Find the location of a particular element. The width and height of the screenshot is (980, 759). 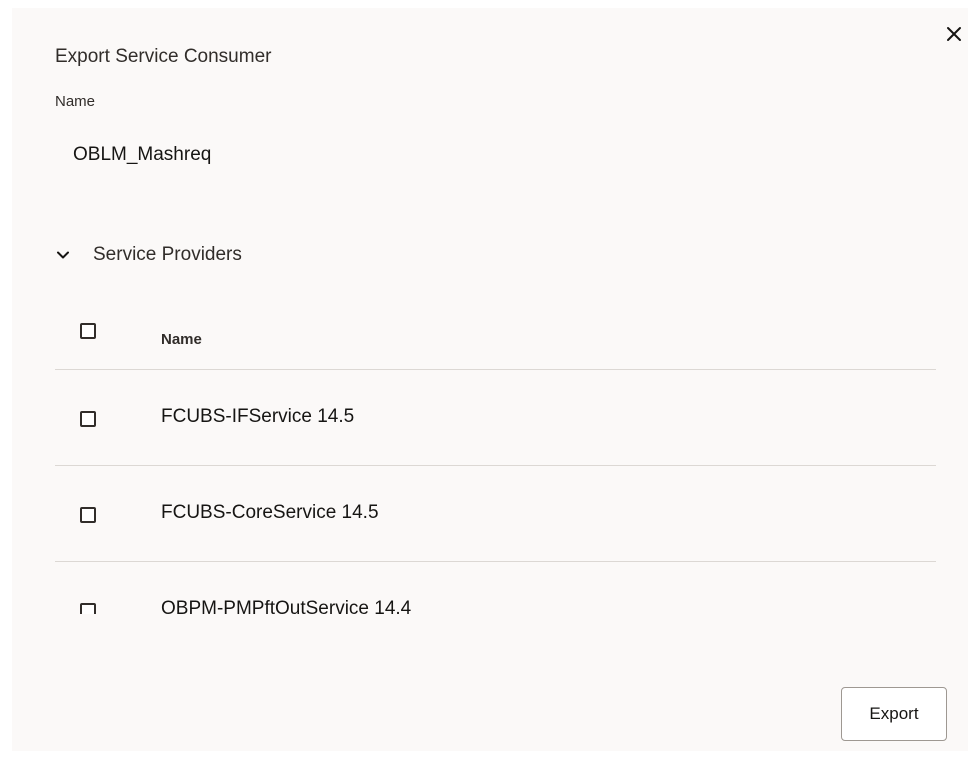

table-header-row: Name is located at coordinates (495, 332).